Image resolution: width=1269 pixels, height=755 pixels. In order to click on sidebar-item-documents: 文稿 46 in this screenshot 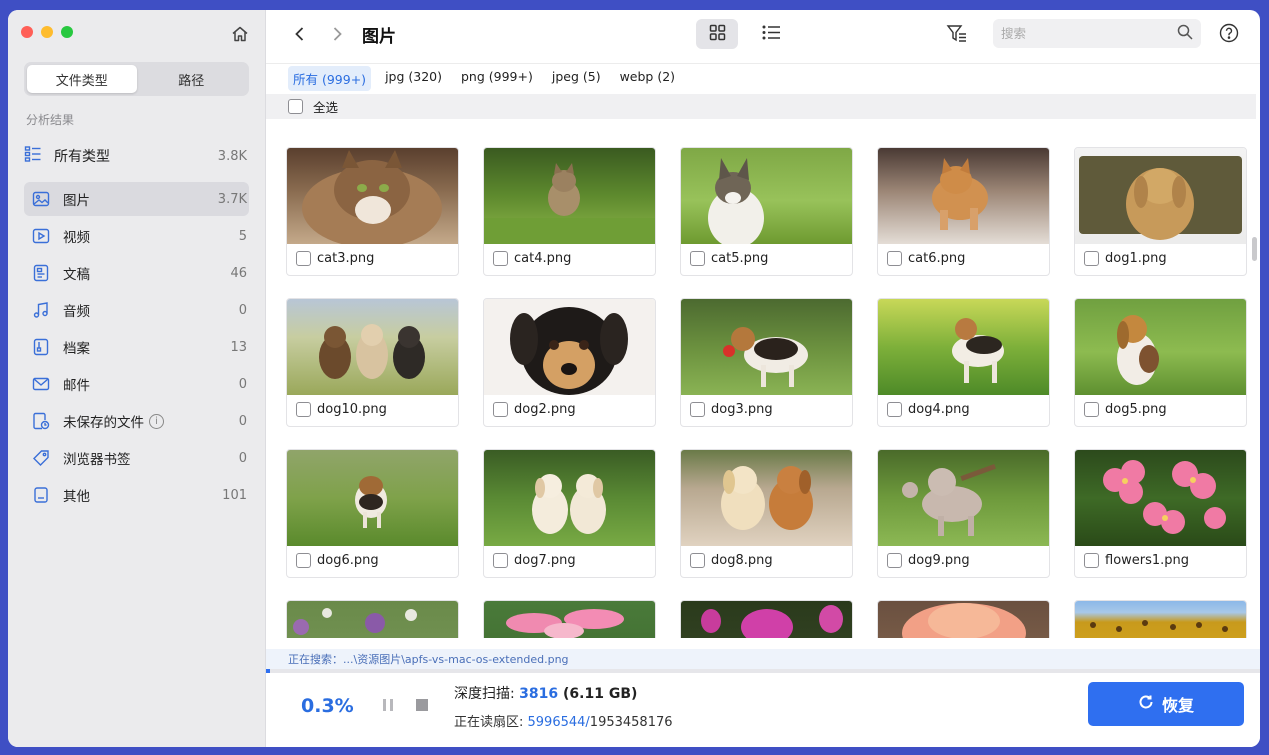, I will do `click(136, 273)`.